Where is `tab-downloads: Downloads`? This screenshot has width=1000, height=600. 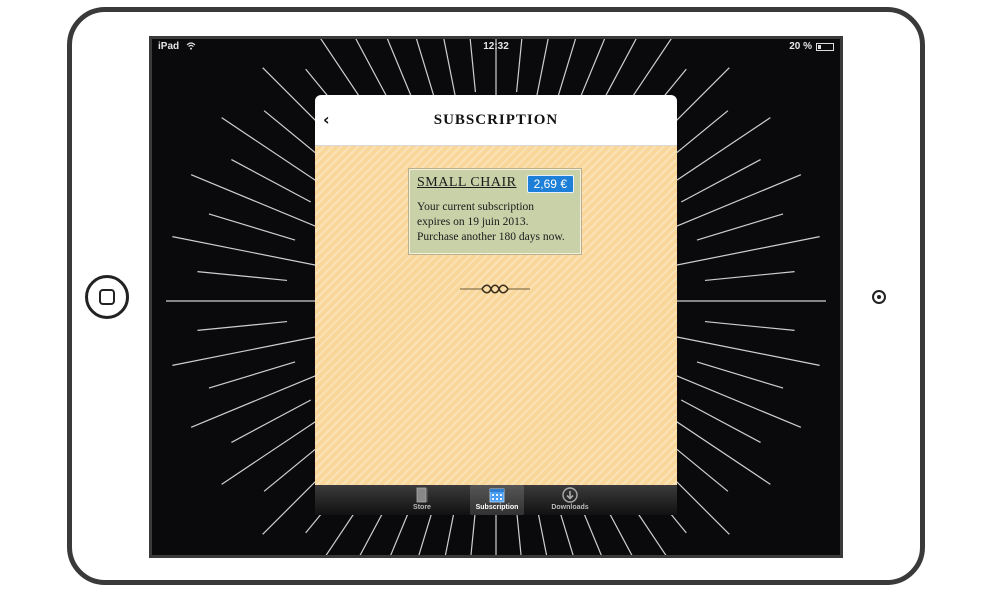 tab-downloads: Downloads is located at coordinates (570, 500).